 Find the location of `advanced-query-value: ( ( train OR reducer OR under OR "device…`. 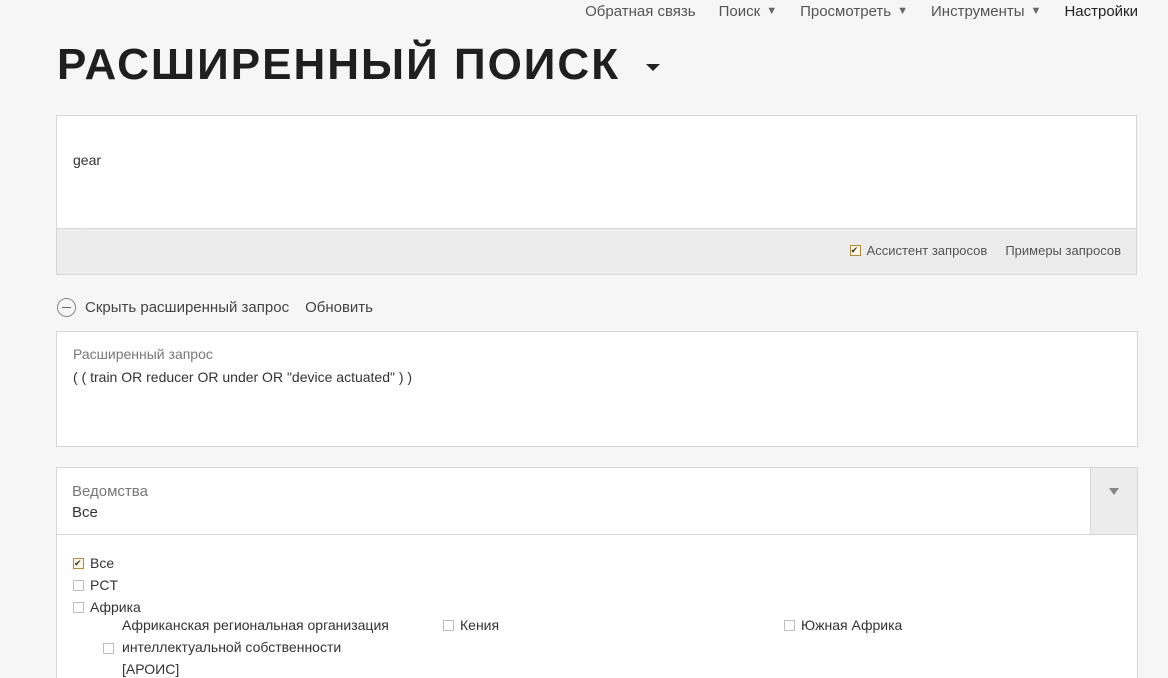

advanced-query-value: ( ( train OR reducer OR under OR "device… is located at coordinates (242, 377).